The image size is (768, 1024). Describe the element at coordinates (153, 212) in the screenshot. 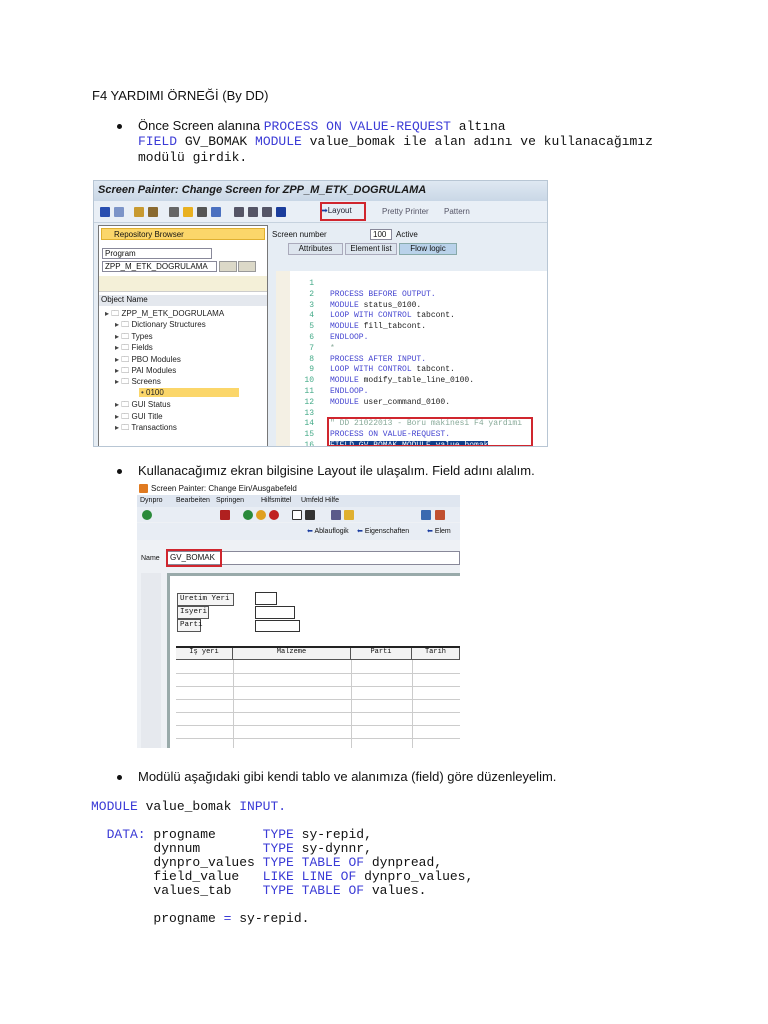

I see `toggle-icon` at that location.